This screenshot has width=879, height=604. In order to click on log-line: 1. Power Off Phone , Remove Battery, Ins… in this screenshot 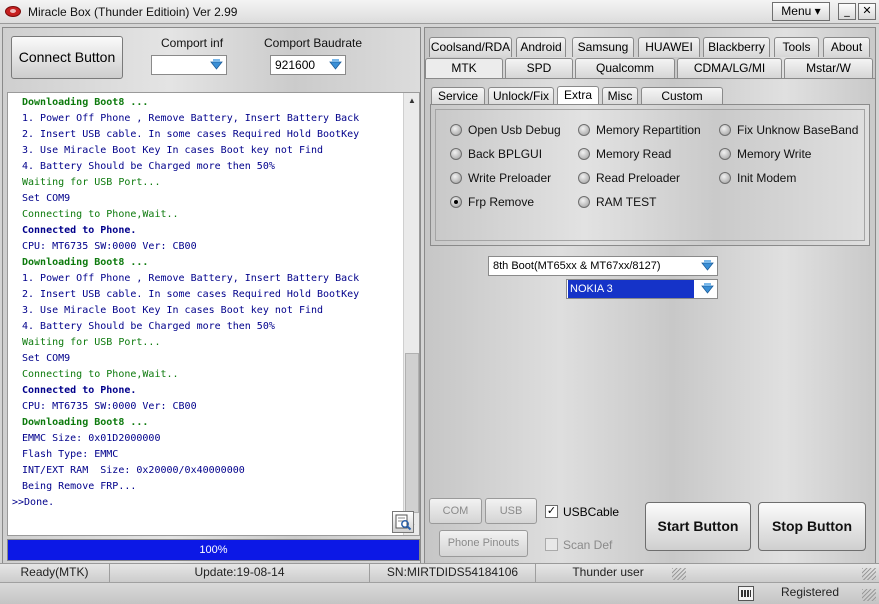, I will do `click(191, 118)`.